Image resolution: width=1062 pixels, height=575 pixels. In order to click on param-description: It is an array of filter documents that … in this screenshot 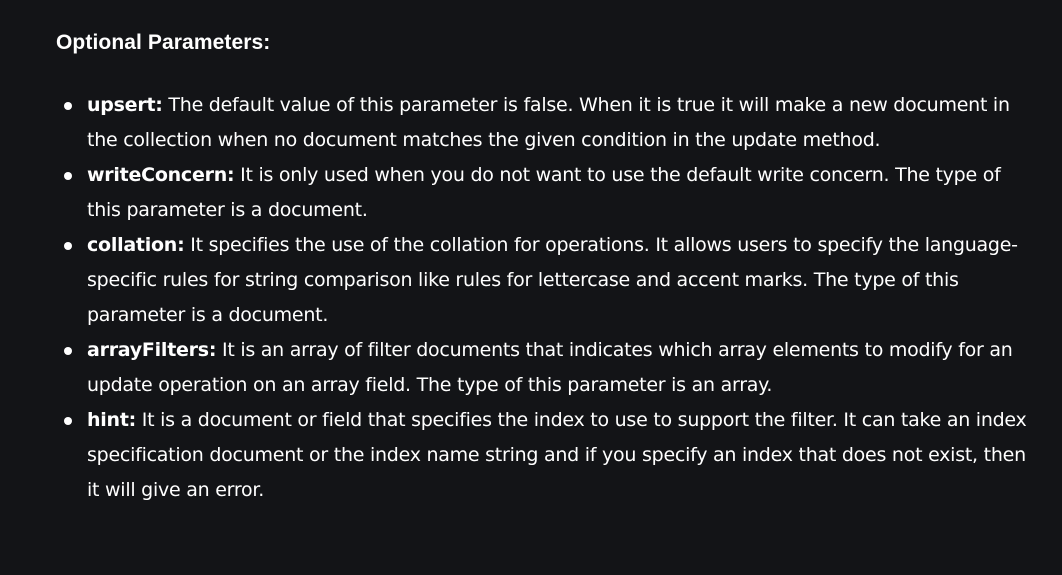, I will do `click(550, 367)`.